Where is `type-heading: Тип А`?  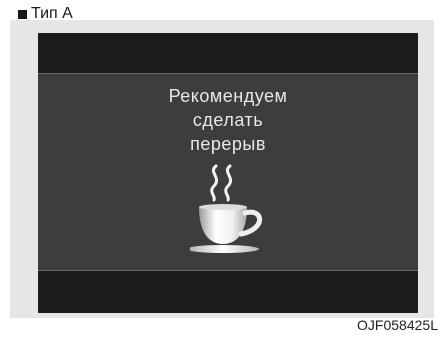
type-heading: Тип А is located at coordinates (45, 14).